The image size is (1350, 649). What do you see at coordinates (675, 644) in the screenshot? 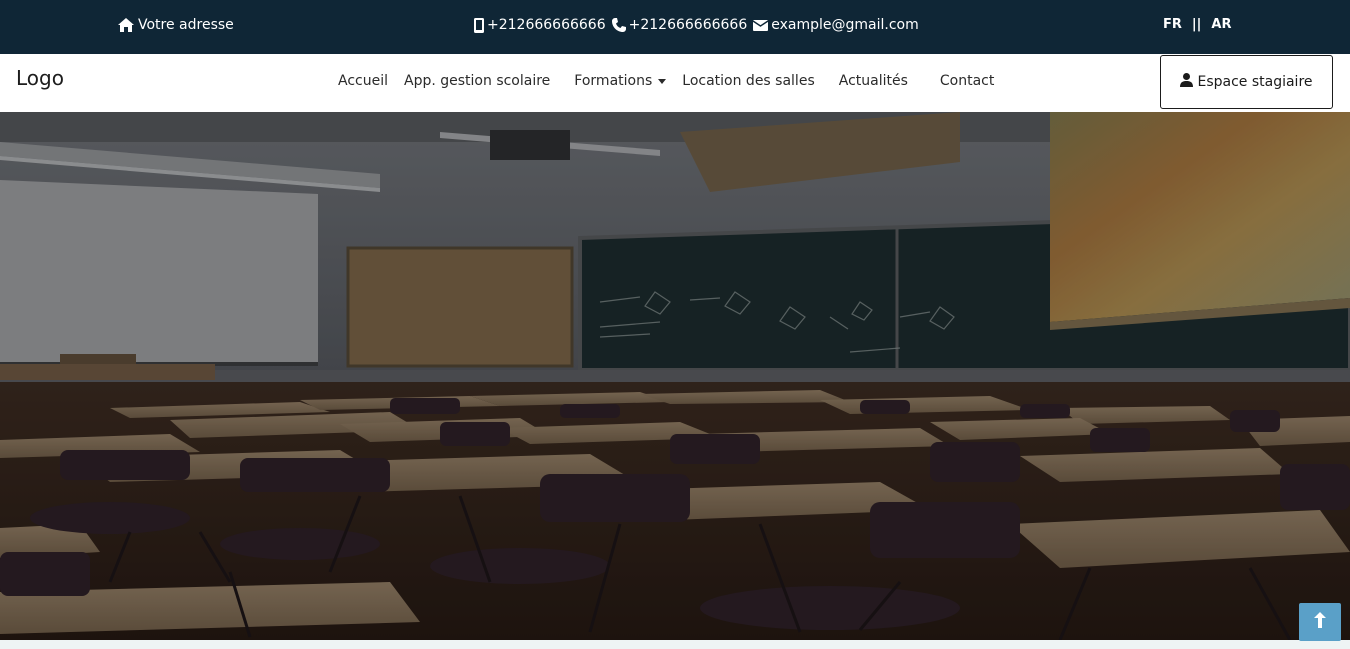
I see `page-bottom-strip` at bounding box center [675, 644].